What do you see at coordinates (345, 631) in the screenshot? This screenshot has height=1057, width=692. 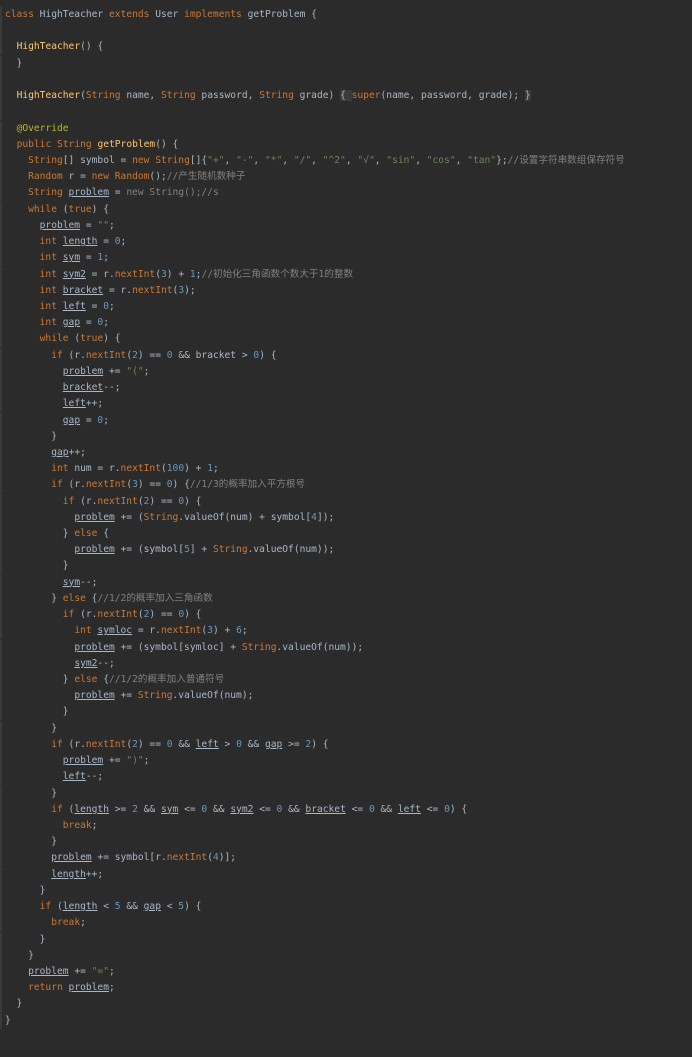 I see `code-line: int symloc = r.nextInt(3) + 6;` at bounding box center [345, 631].